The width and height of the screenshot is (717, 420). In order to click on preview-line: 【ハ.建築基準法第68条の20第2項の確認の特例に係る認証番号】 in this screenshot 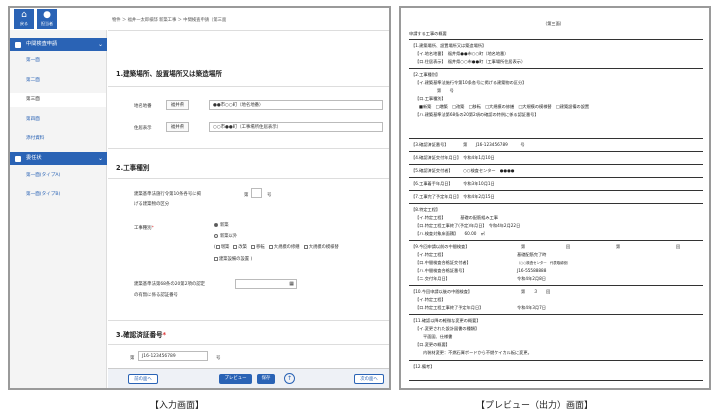, I will do `click(477, 114)`.